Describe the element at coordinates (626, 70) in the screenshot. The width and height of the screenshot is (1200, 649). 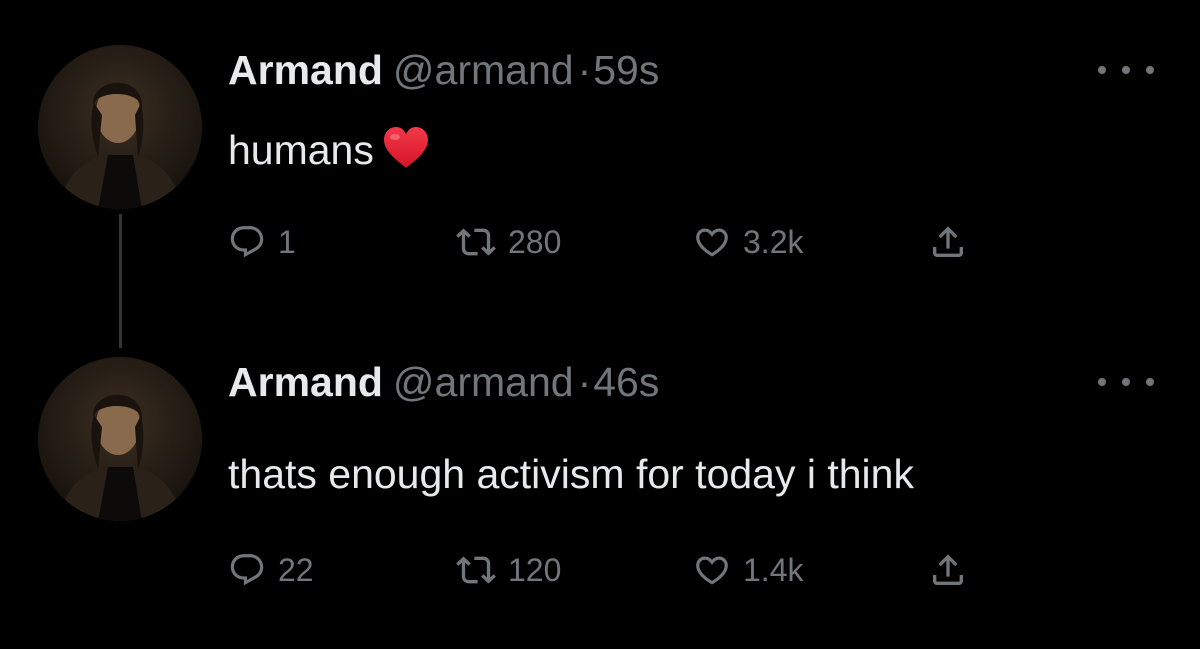
I see `timestamp: 59s` at that location.